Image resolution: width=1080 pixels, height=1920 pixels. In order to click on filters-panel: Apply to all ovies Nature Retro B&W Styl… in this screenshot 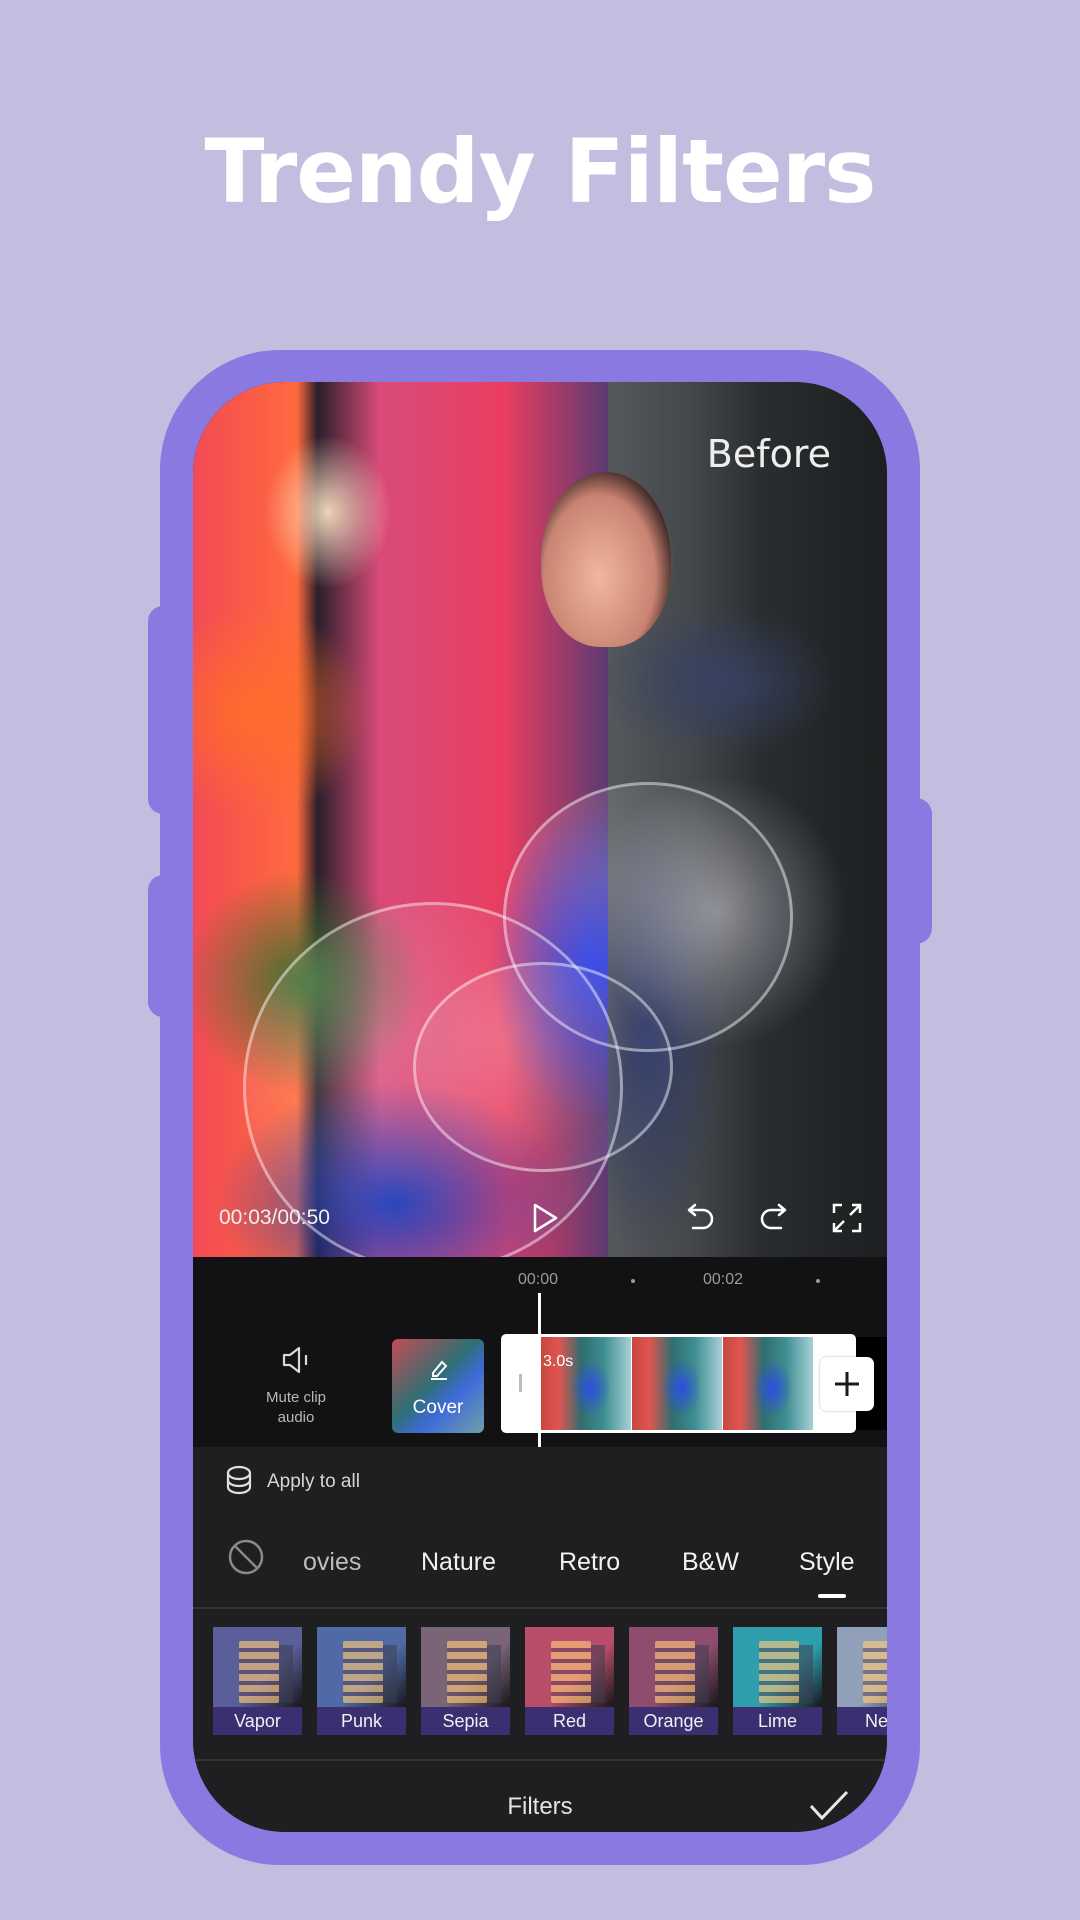, I will do `click(540, 1639)`.